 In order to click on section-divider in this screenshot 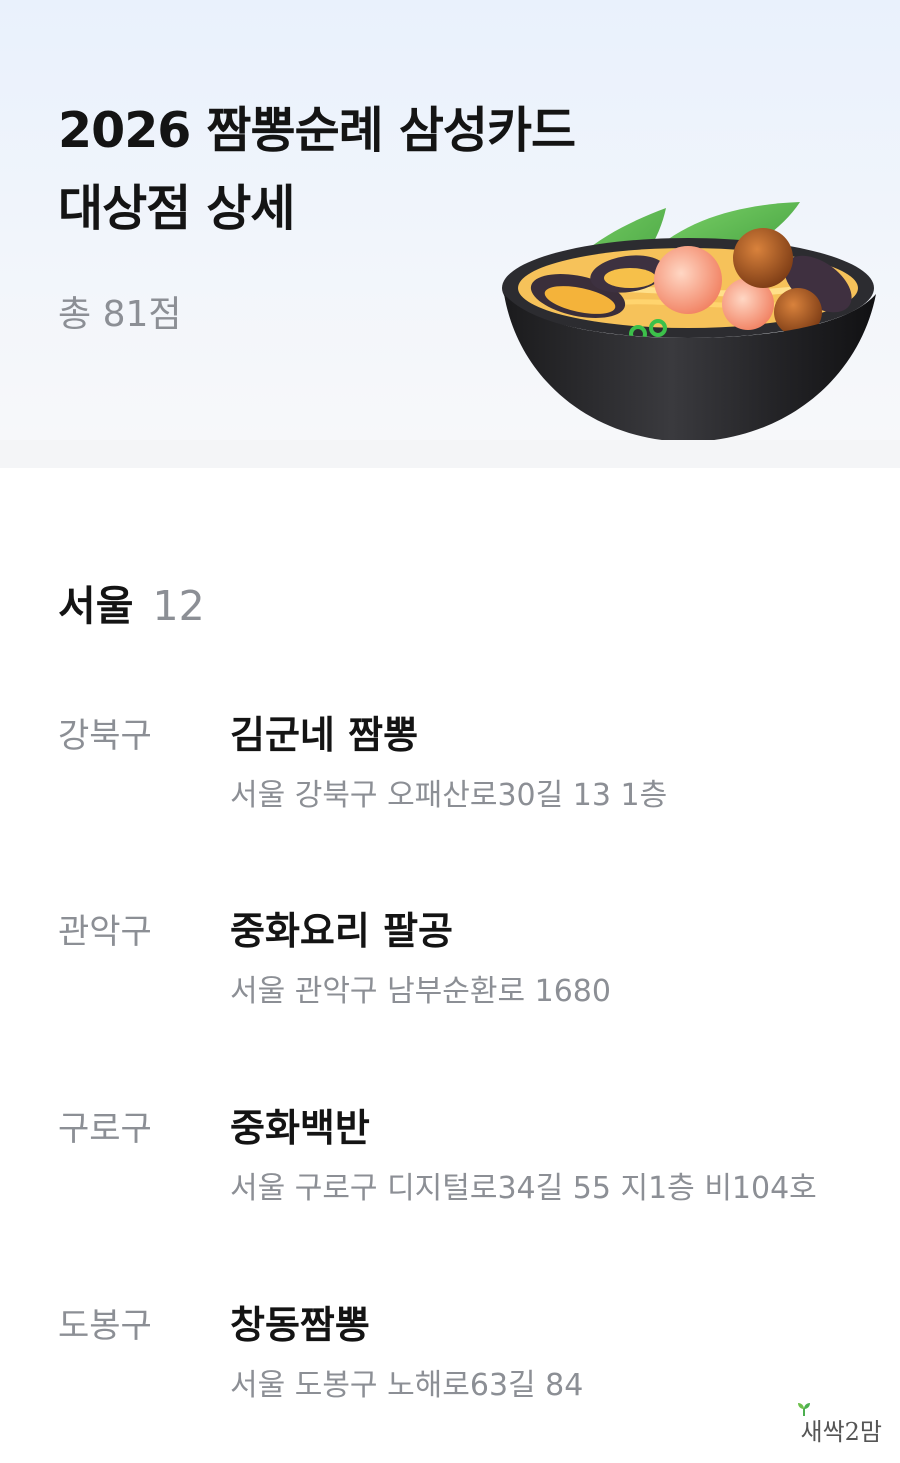, I will do `click(450, 454)`.